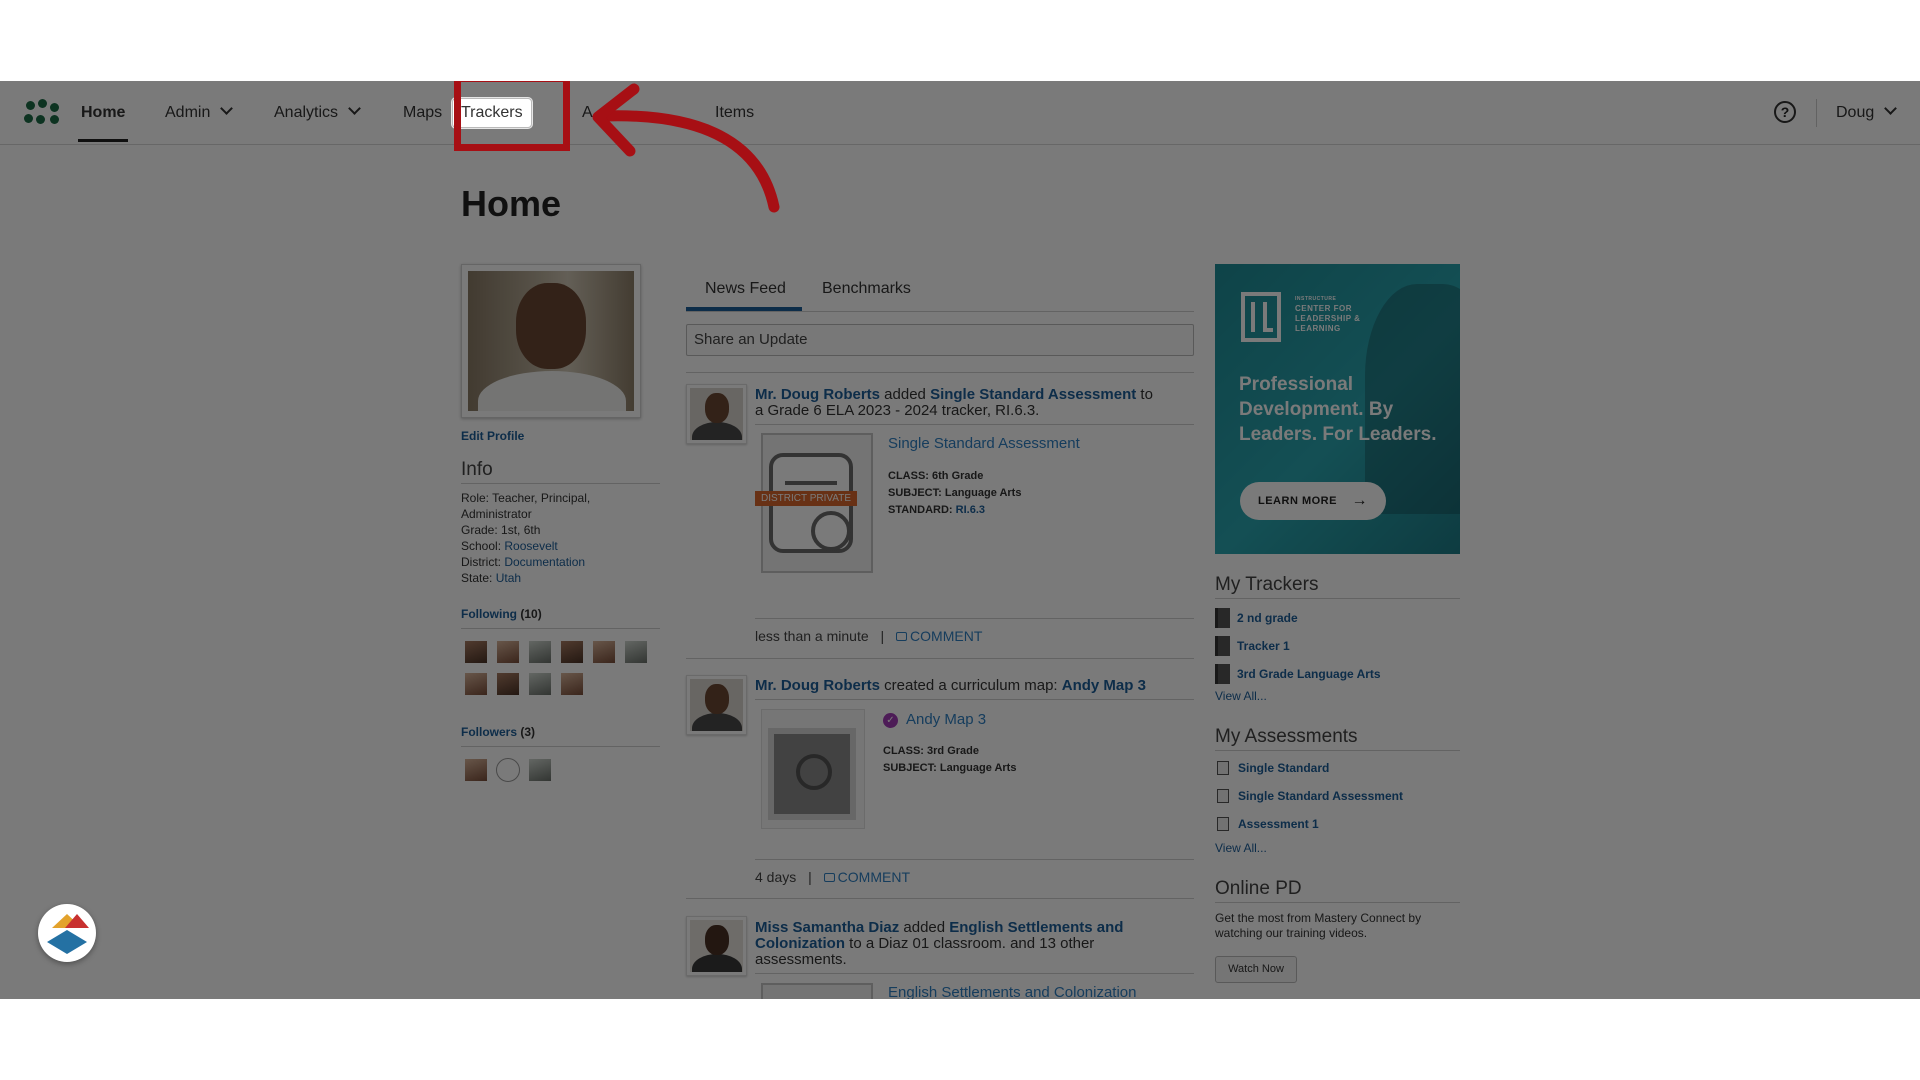 This screenshot has width=1920, height=1080. What do you see at coordinates (1223, 796) in the screenshot?
I see `document-icon` at bounding box center [1223, 796].